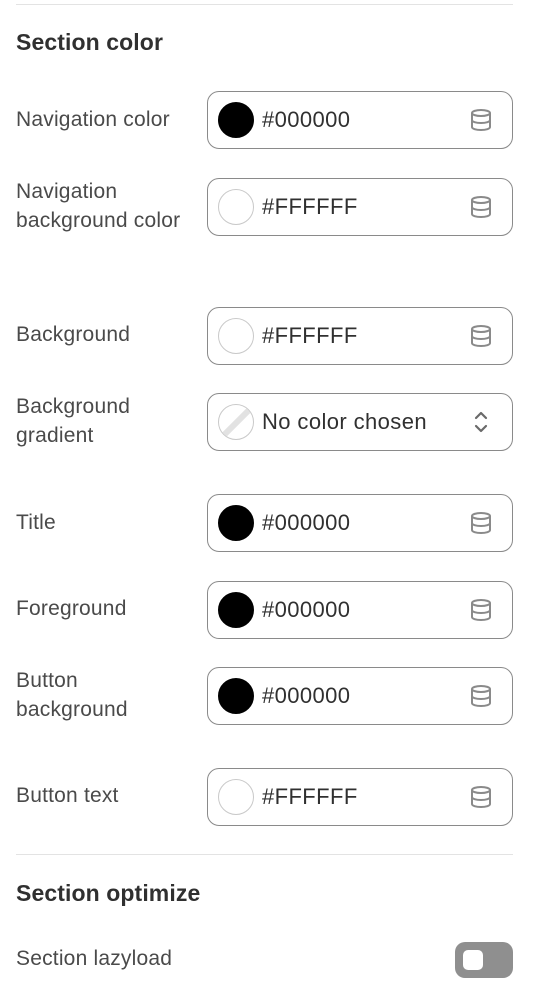  I want to click on navigation-color-swatch, so click(236, 120).